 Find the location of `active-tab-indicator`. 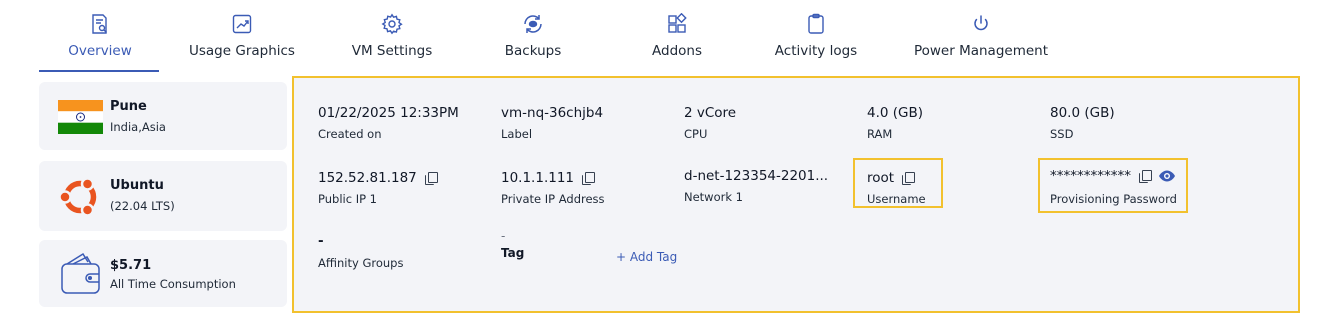

active-tab-indicator is located at coordinates (99, 71).